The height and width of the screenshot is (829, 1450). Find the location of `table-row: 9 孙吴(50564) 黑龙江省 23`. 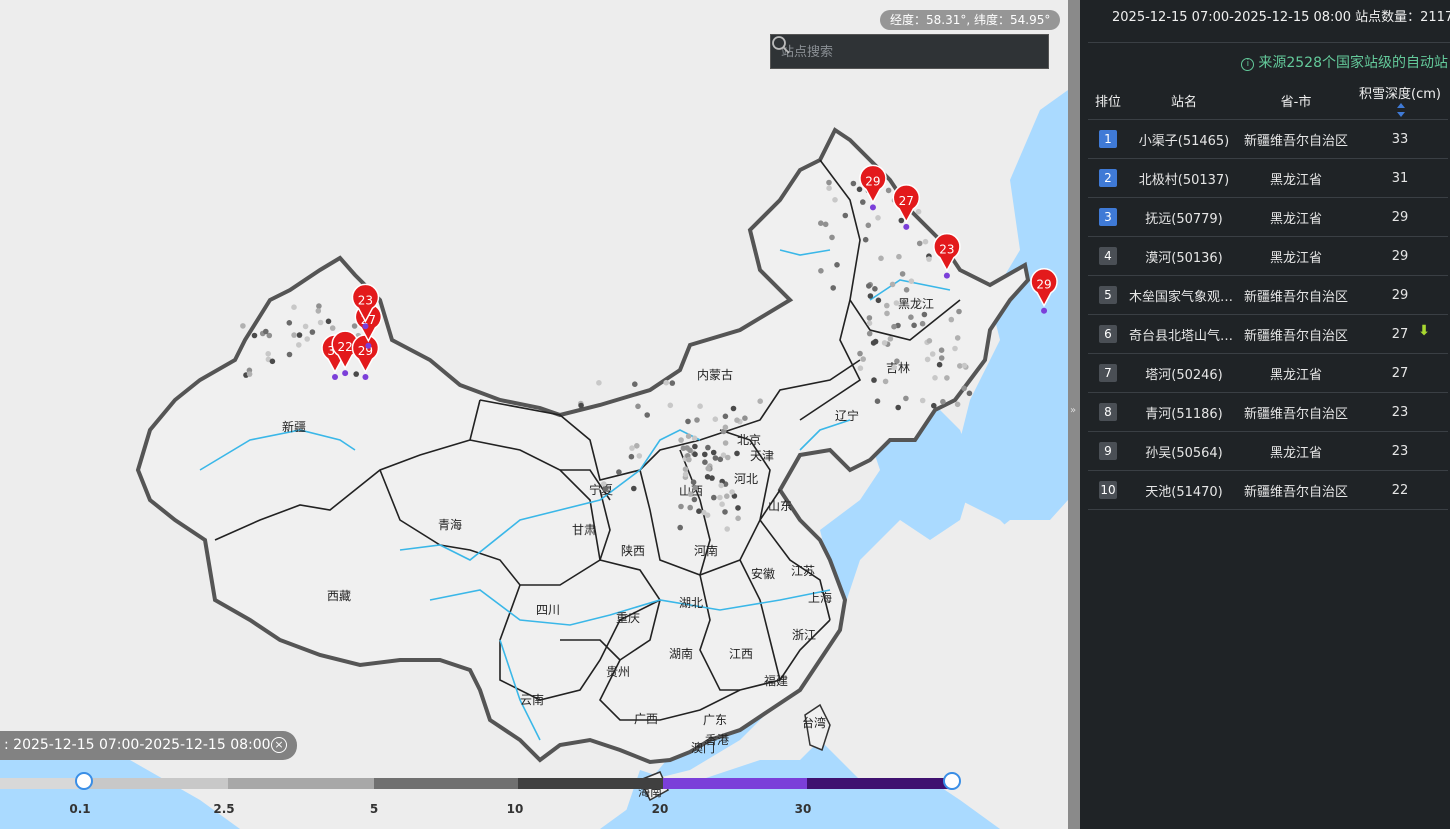

table-row: 9 孙吴(50564) 黑龙江省 23 is located at coordinates (1268, 451).